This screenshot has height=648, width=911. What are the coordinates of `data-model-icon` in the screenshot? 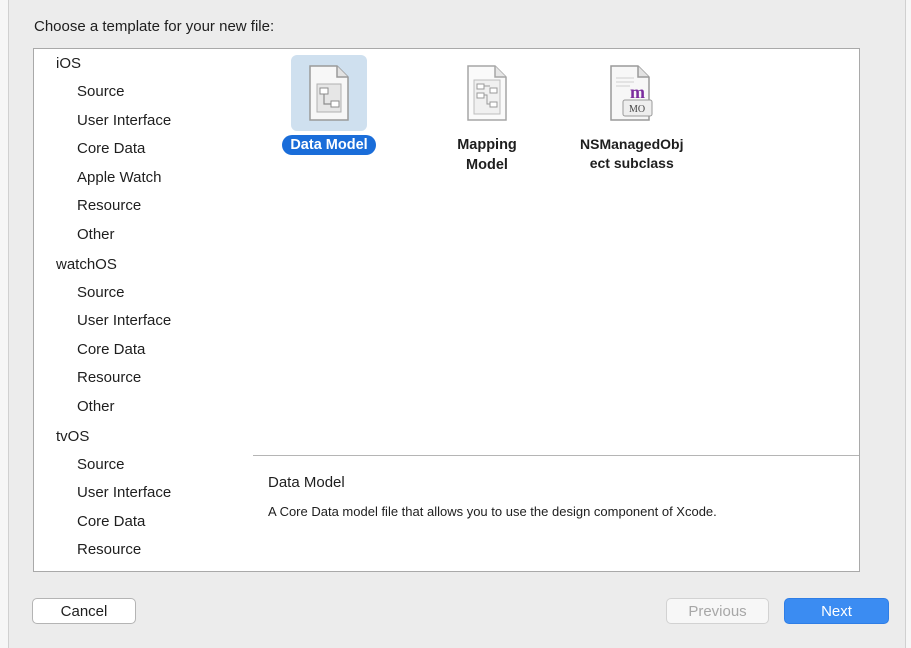 It's located at (329, 93).